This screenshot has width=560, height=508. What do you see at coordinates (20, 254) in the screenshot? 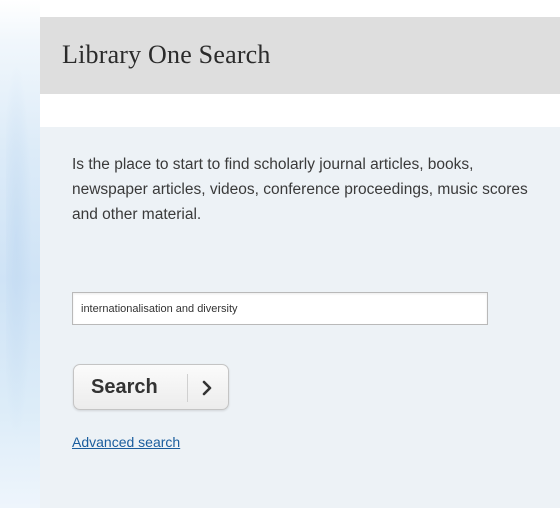
I see `background-decoration` at bounding box center [20, 254].